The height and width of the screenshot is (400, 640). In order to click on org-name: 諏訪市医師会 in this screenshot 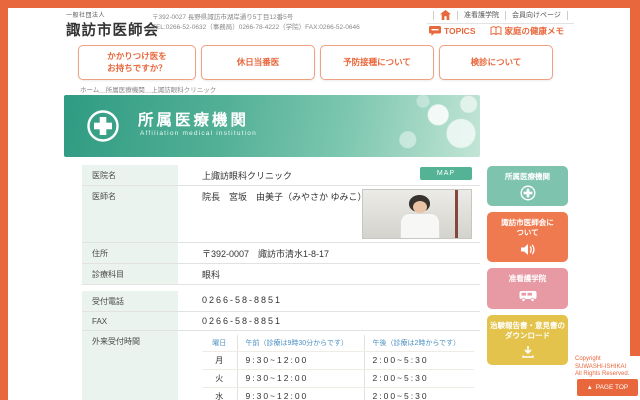, I will do `click(112, 31)`.